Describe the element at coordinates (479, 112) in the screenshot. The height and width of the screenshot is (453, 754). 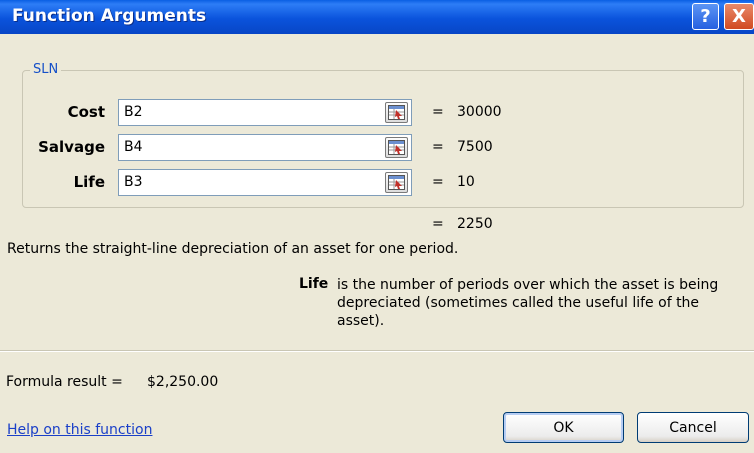
I see `cost-result: 30000` at that location.